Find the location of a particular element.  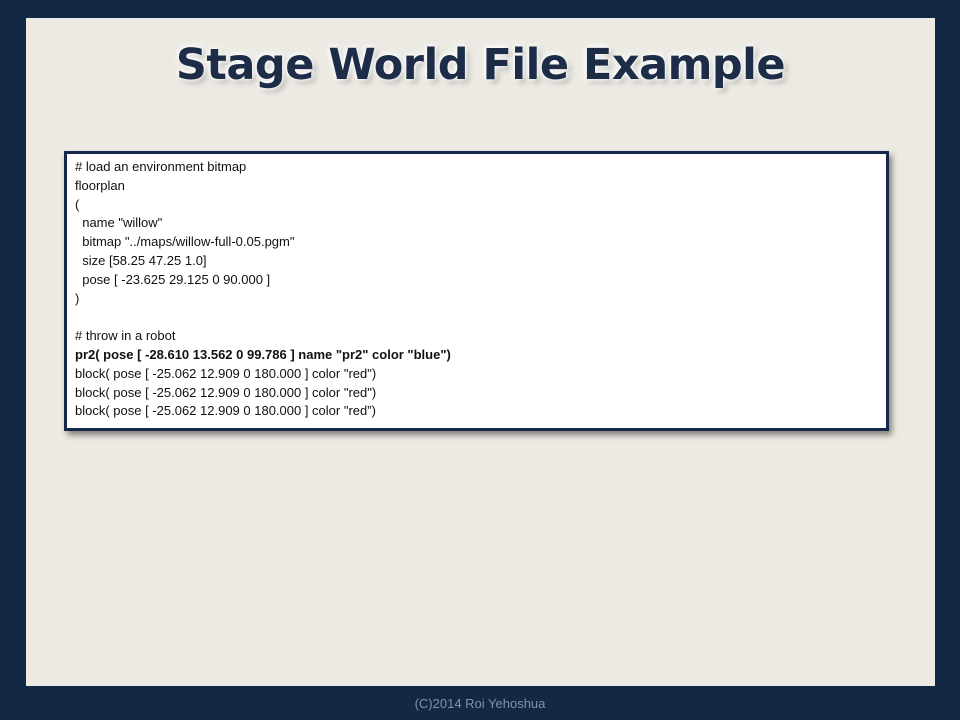

code-line-comment-robot: # throw in a robot is located at coordinates (125, 336).